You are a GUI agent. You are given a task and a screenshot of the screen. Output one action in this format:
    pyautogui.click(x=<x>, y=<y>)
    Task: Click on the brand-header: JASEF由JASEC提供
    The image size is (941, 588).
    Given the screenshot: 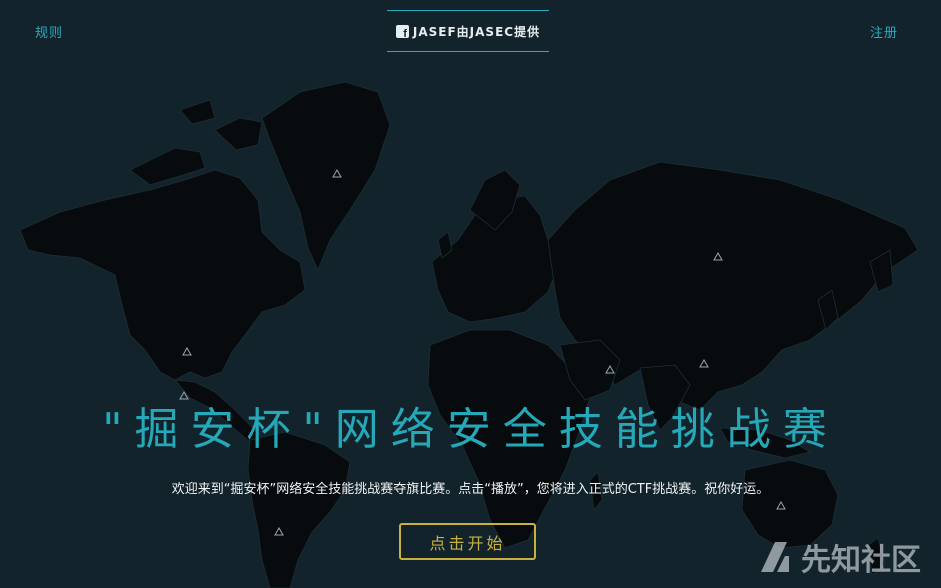 What is the action you would take?
    pyautogui.click(x=468, y=31)
    